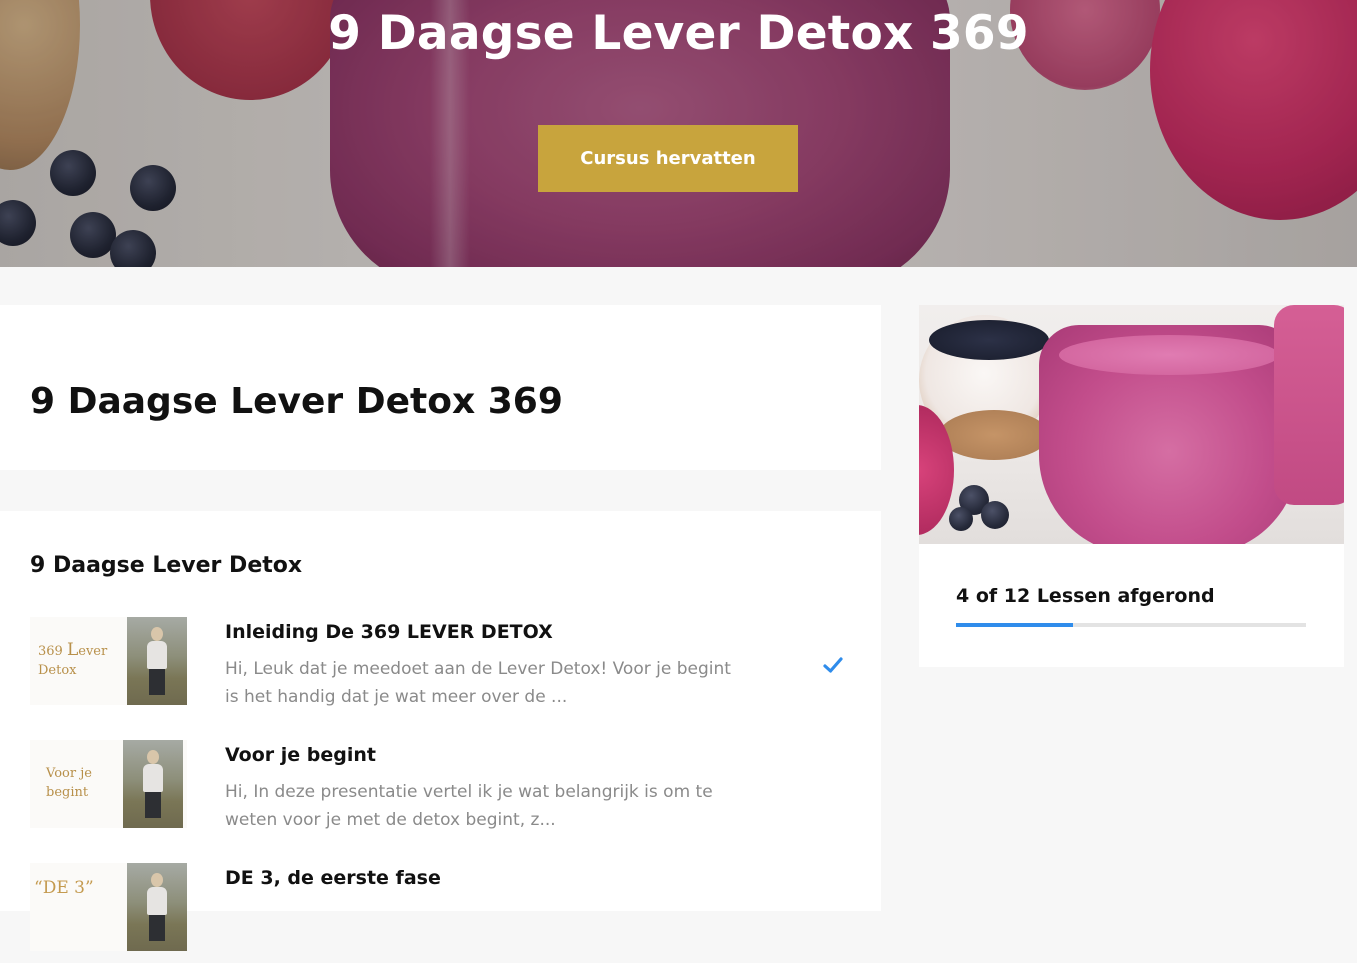 This screenshot has width=1357, height=963. What do you see at coordinates (108, 907) in the screenshot?
I see `lesson-thumbnail: “DE 3”` at bounding box center [108, 907].